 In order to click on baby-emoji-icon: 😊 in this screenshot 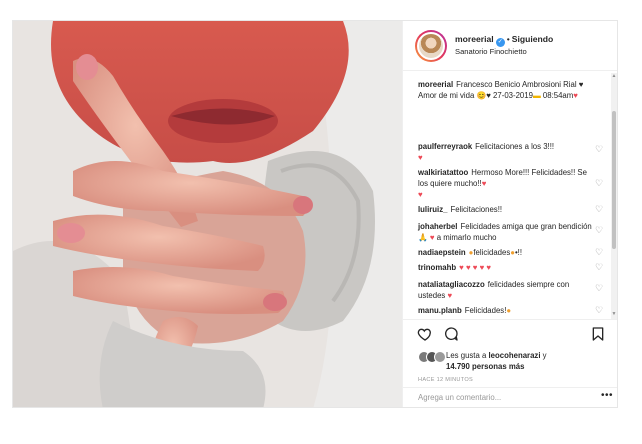, I will do `click(481, 95)`.